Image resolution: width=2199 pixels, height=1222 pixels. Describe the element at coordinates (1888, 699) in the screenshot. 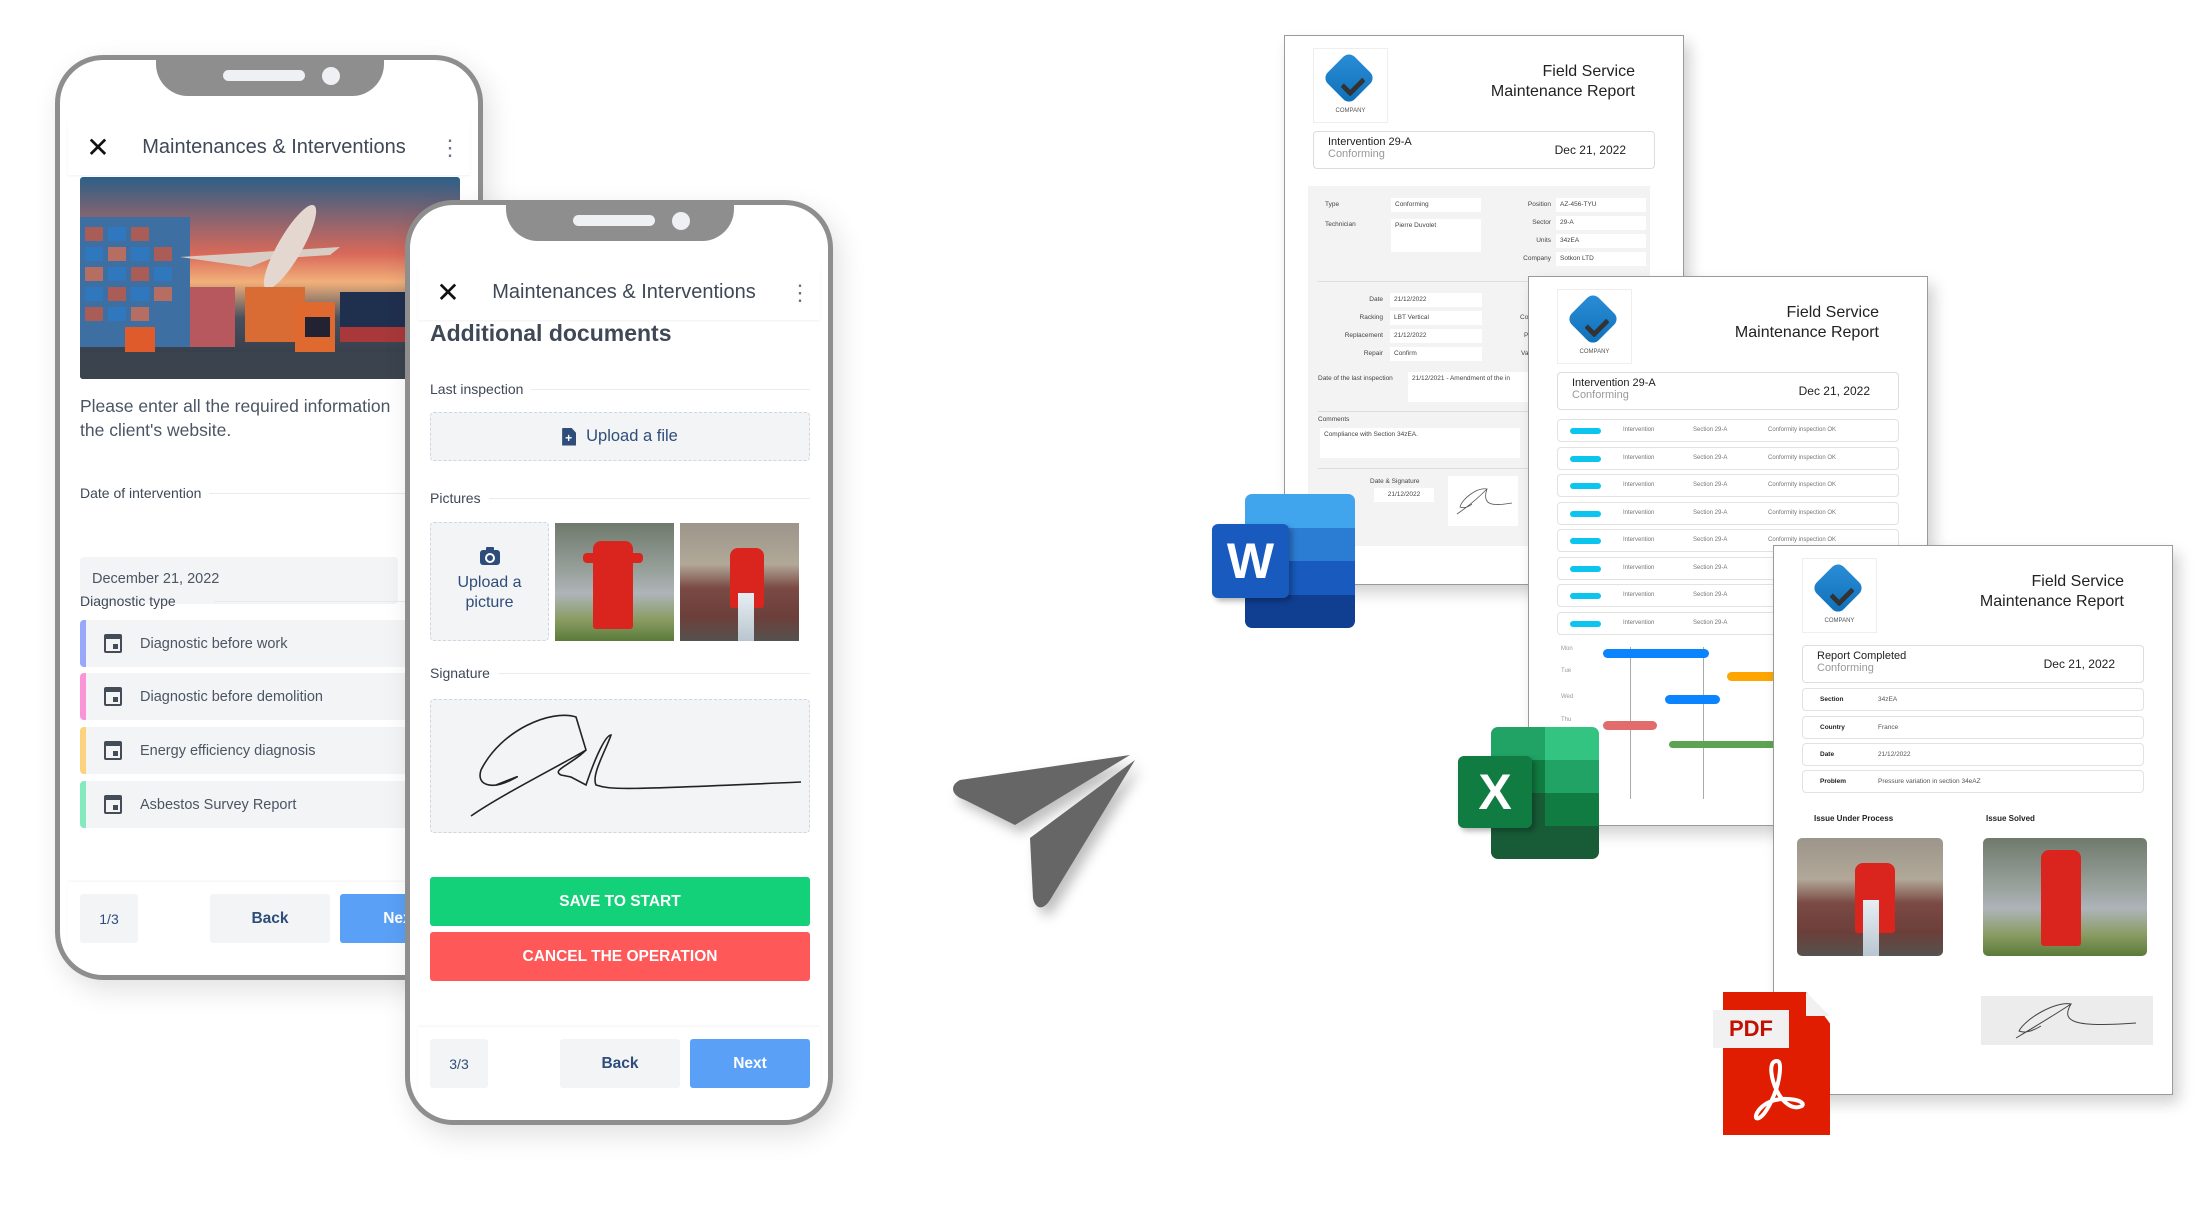

I see `detail-value: 34zEA` at that location.